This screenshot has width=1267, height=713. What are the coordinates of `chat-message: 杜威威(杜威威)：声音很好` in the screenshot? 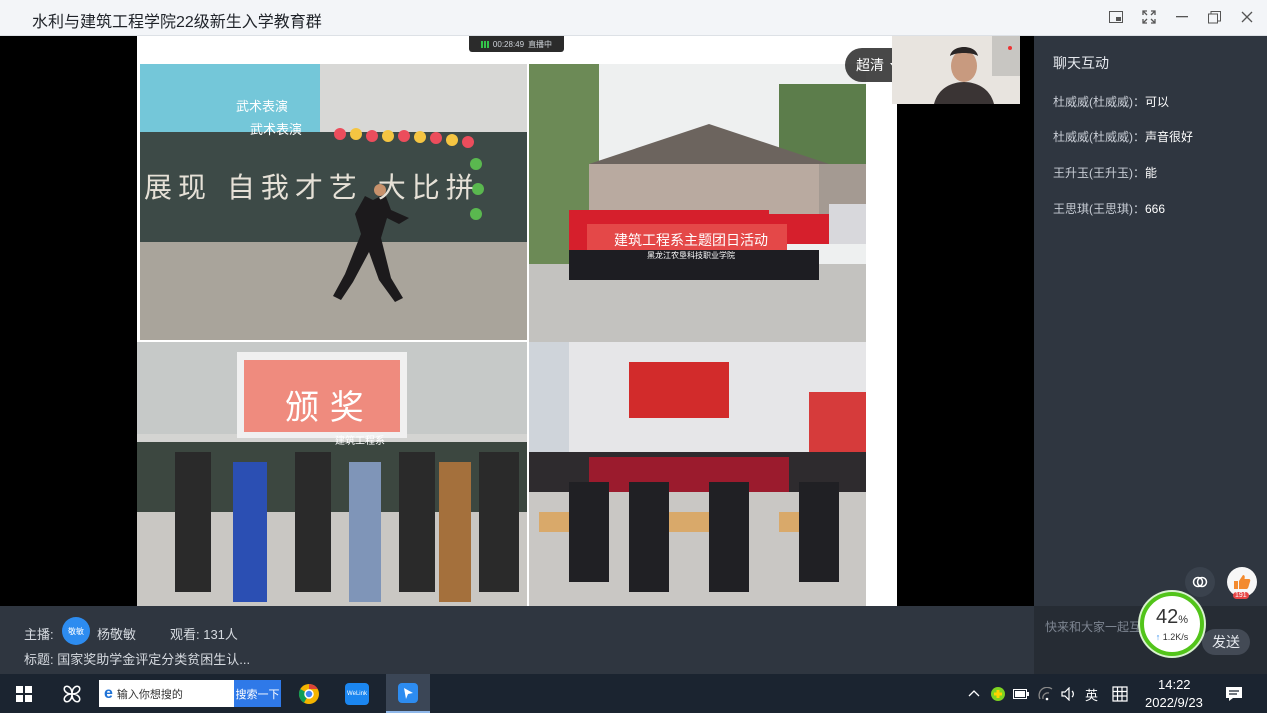 It's located at (1123, 136).